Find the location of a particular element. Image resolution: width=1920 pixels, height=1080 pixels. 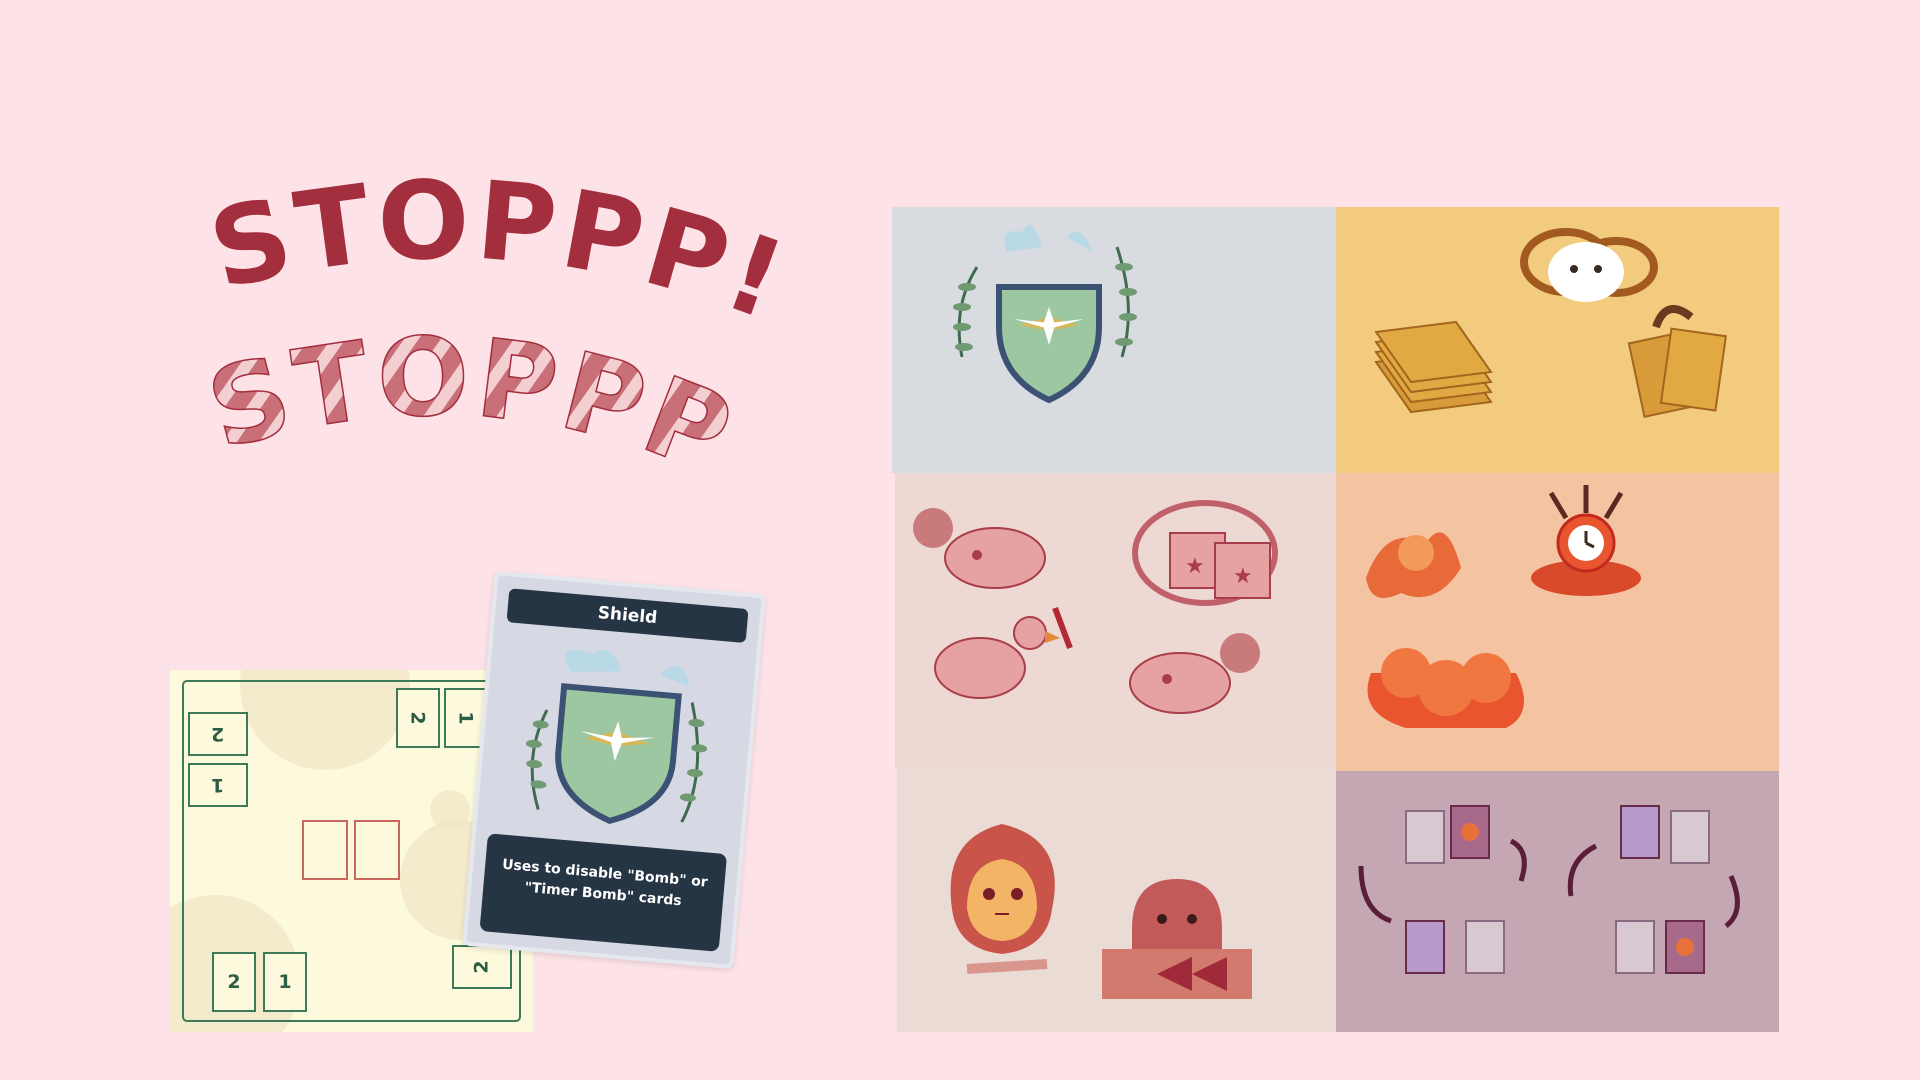

card-pair-icon is located at coordinates (1677, 361).